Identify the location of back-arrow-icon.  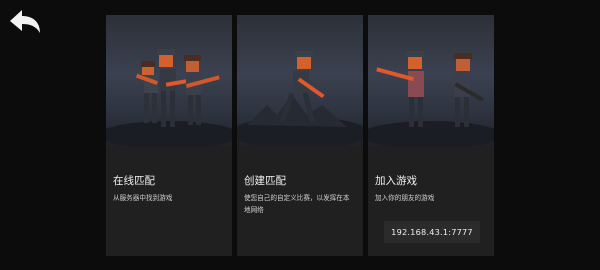
(25, 24).